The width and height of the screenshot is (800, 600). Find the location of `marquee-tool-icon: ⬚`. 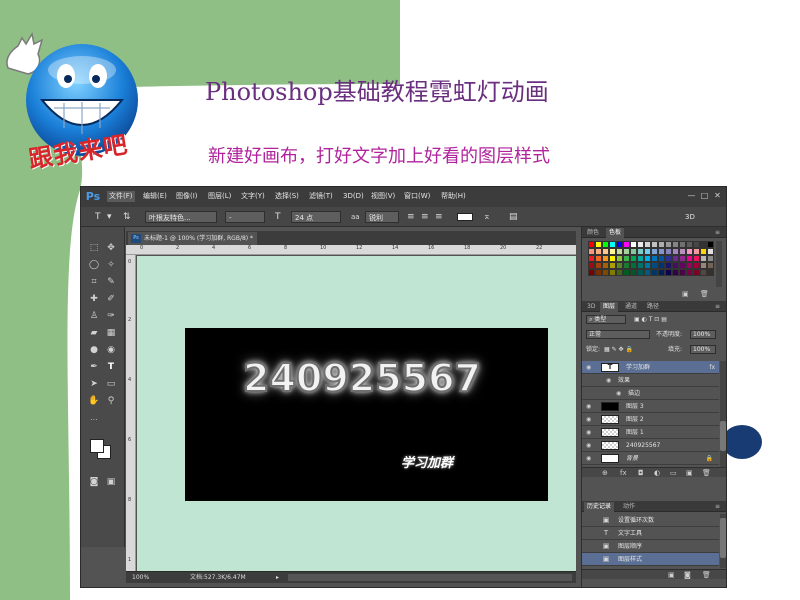

marquee-tool-icon: ⬚ is located at coordinates (94, 248).